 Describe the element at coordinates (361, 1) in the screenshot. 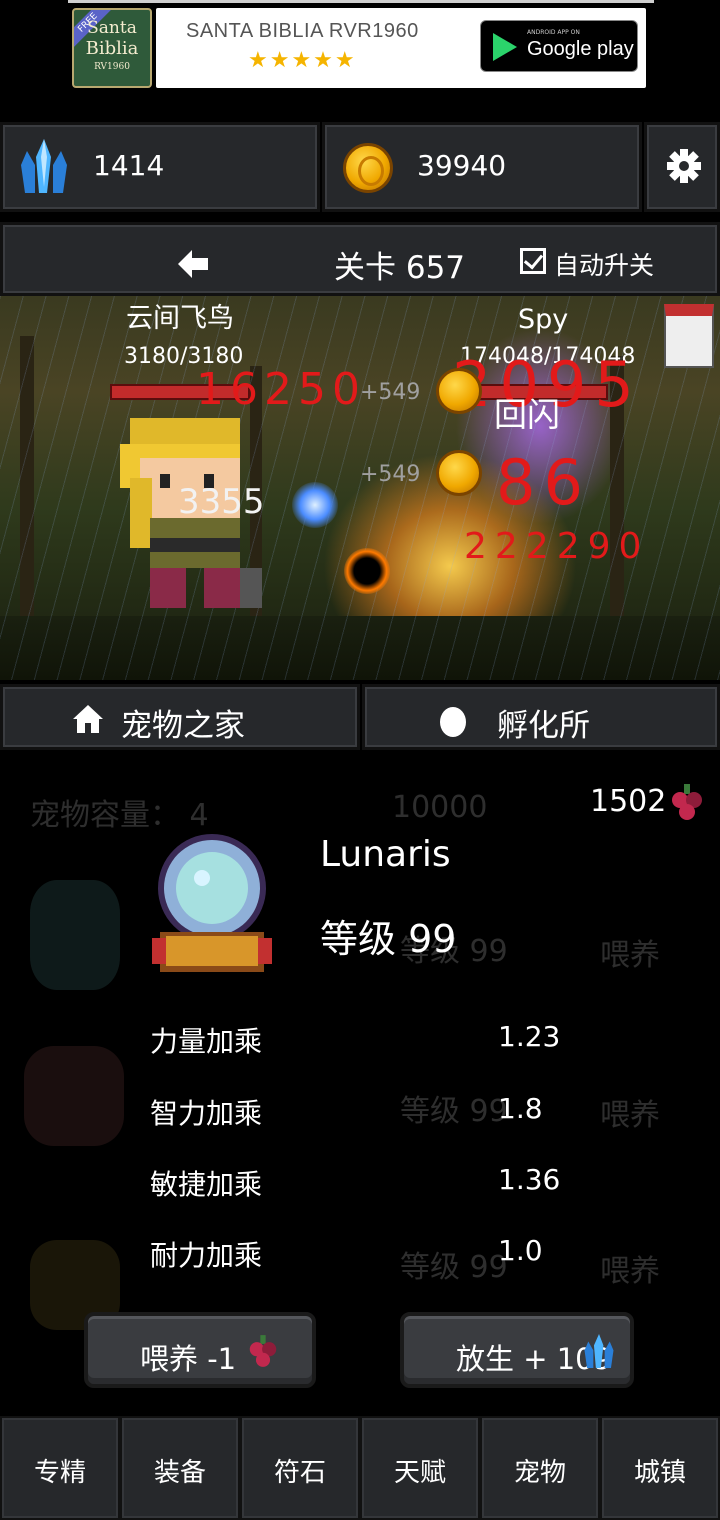

I see `ad-divider` at that location.